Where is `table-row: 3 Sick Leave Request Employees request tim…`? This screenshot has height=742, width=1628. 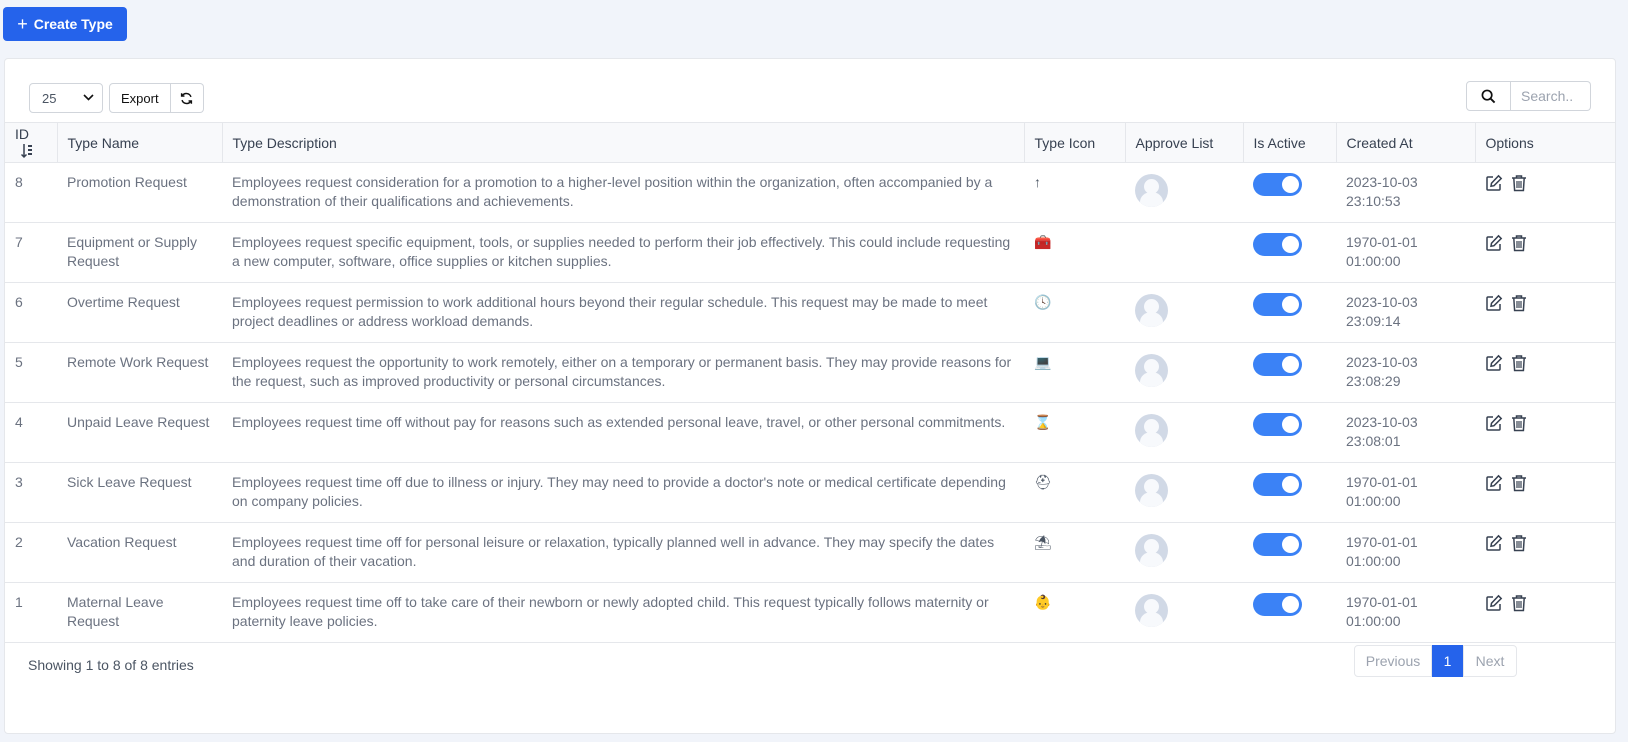 table-row: 3 Sick Leave Request Employees request tim… is located at coordinates (810, 492).